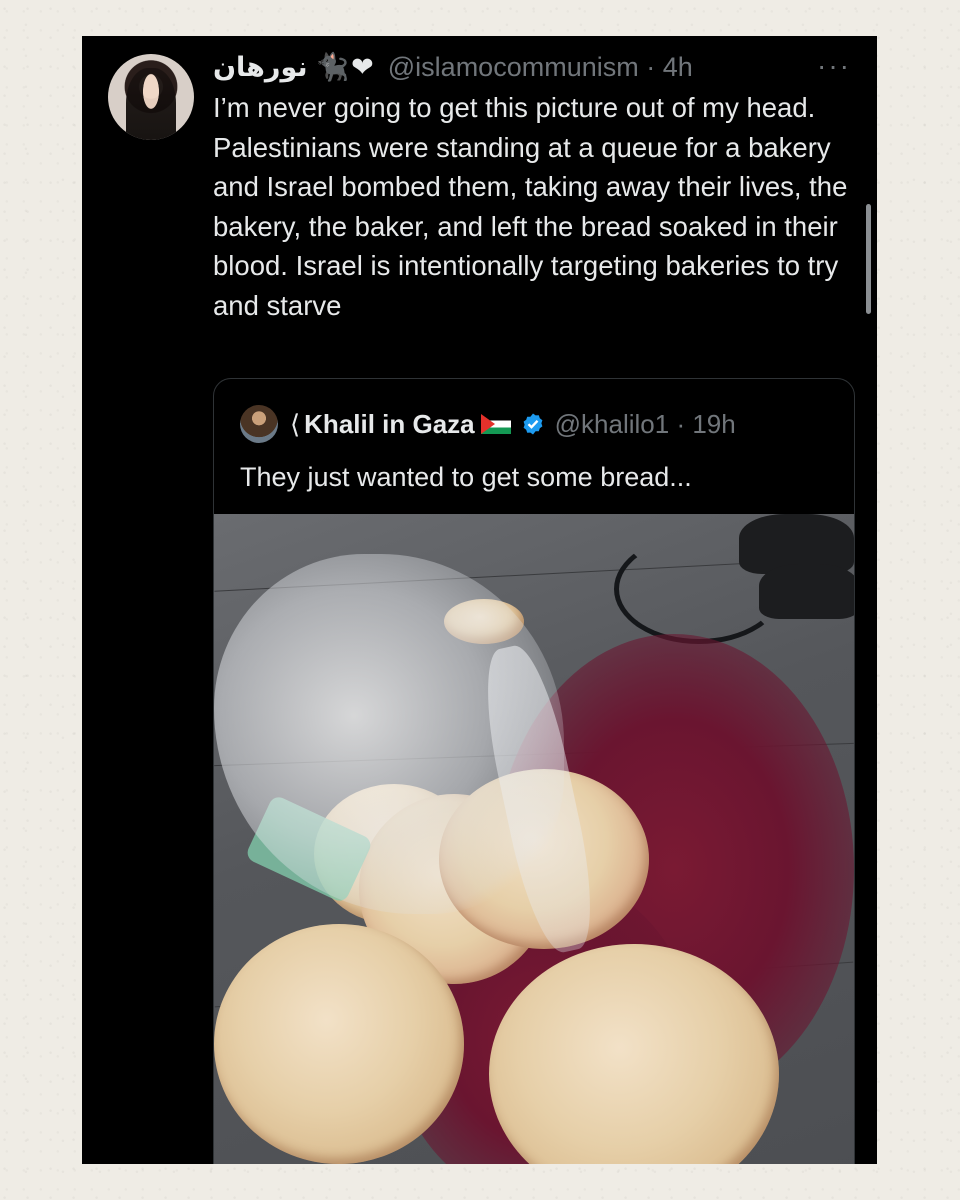 The width and height of the screenshot is (960, 1200). Describe the element at coordinates (868, 259) in the screenshot. I see `scrollbar` at that location.